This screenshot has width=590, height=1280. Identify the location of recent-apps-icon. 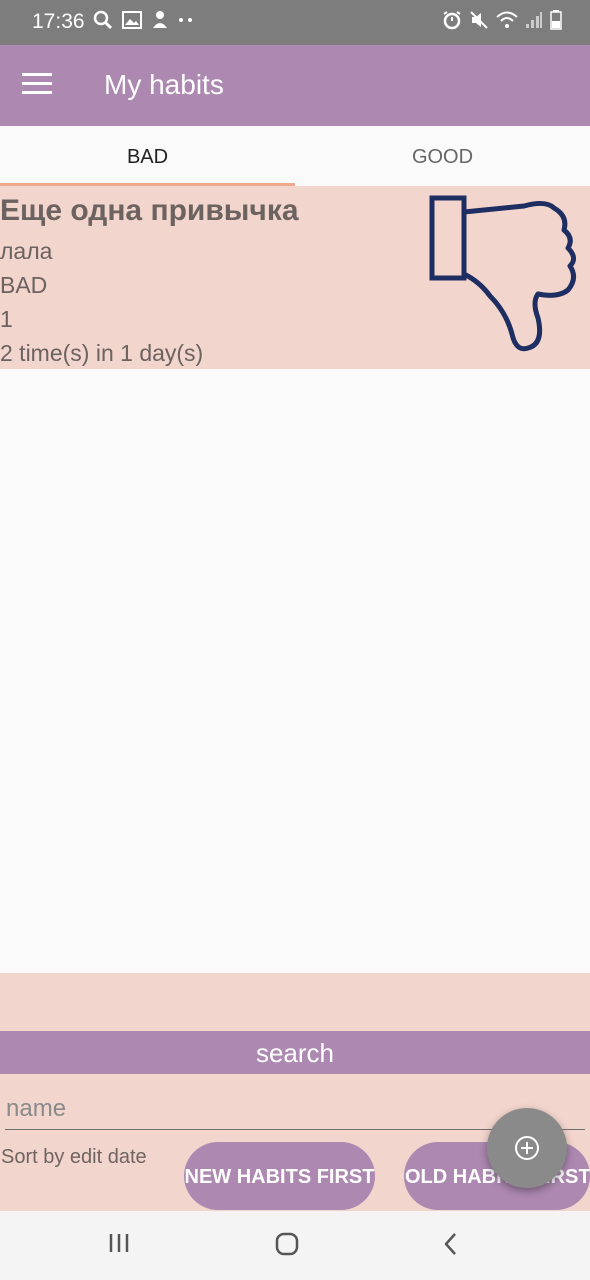
(128, 1246).